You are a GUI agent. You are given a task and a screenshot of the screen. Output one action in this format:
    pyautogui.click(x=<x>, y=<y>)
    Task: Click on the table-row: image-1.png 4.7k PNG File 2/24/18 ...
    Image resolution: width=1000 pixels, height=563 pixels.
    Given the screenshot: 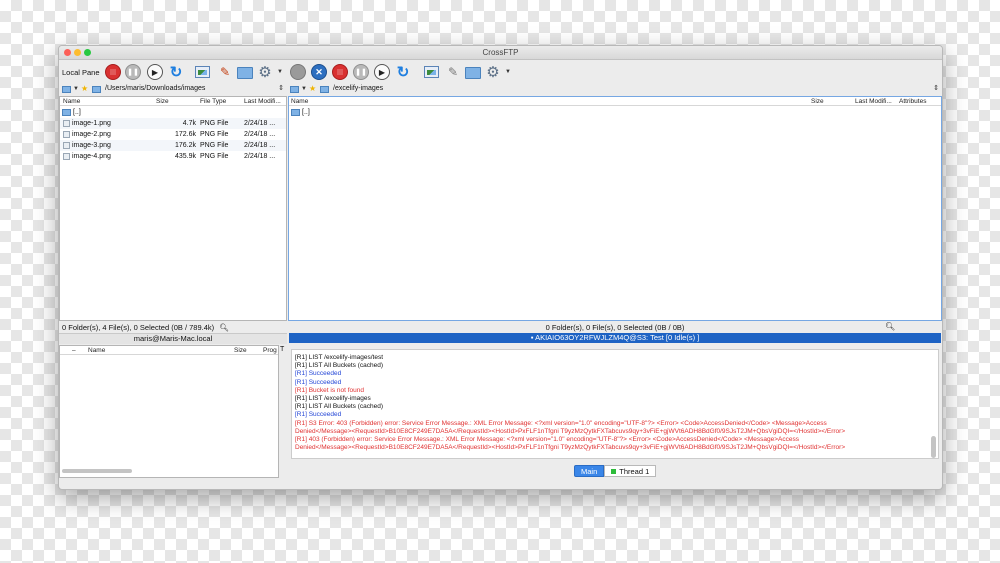 What is the action you would take?
    pyautogui.click(x=173, y=123)
    